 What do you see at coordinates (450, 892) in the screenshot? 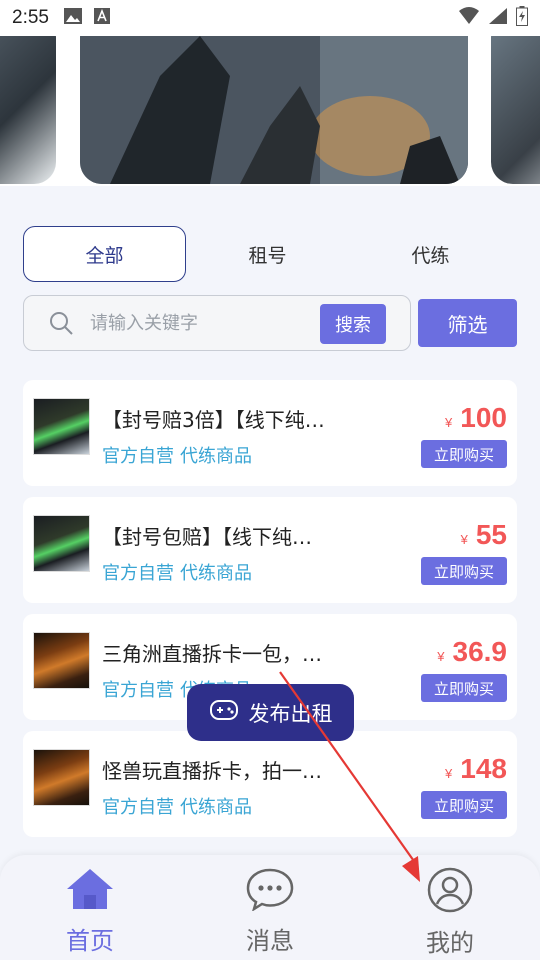
I see `user-icon` at bounding box center [450, 892].